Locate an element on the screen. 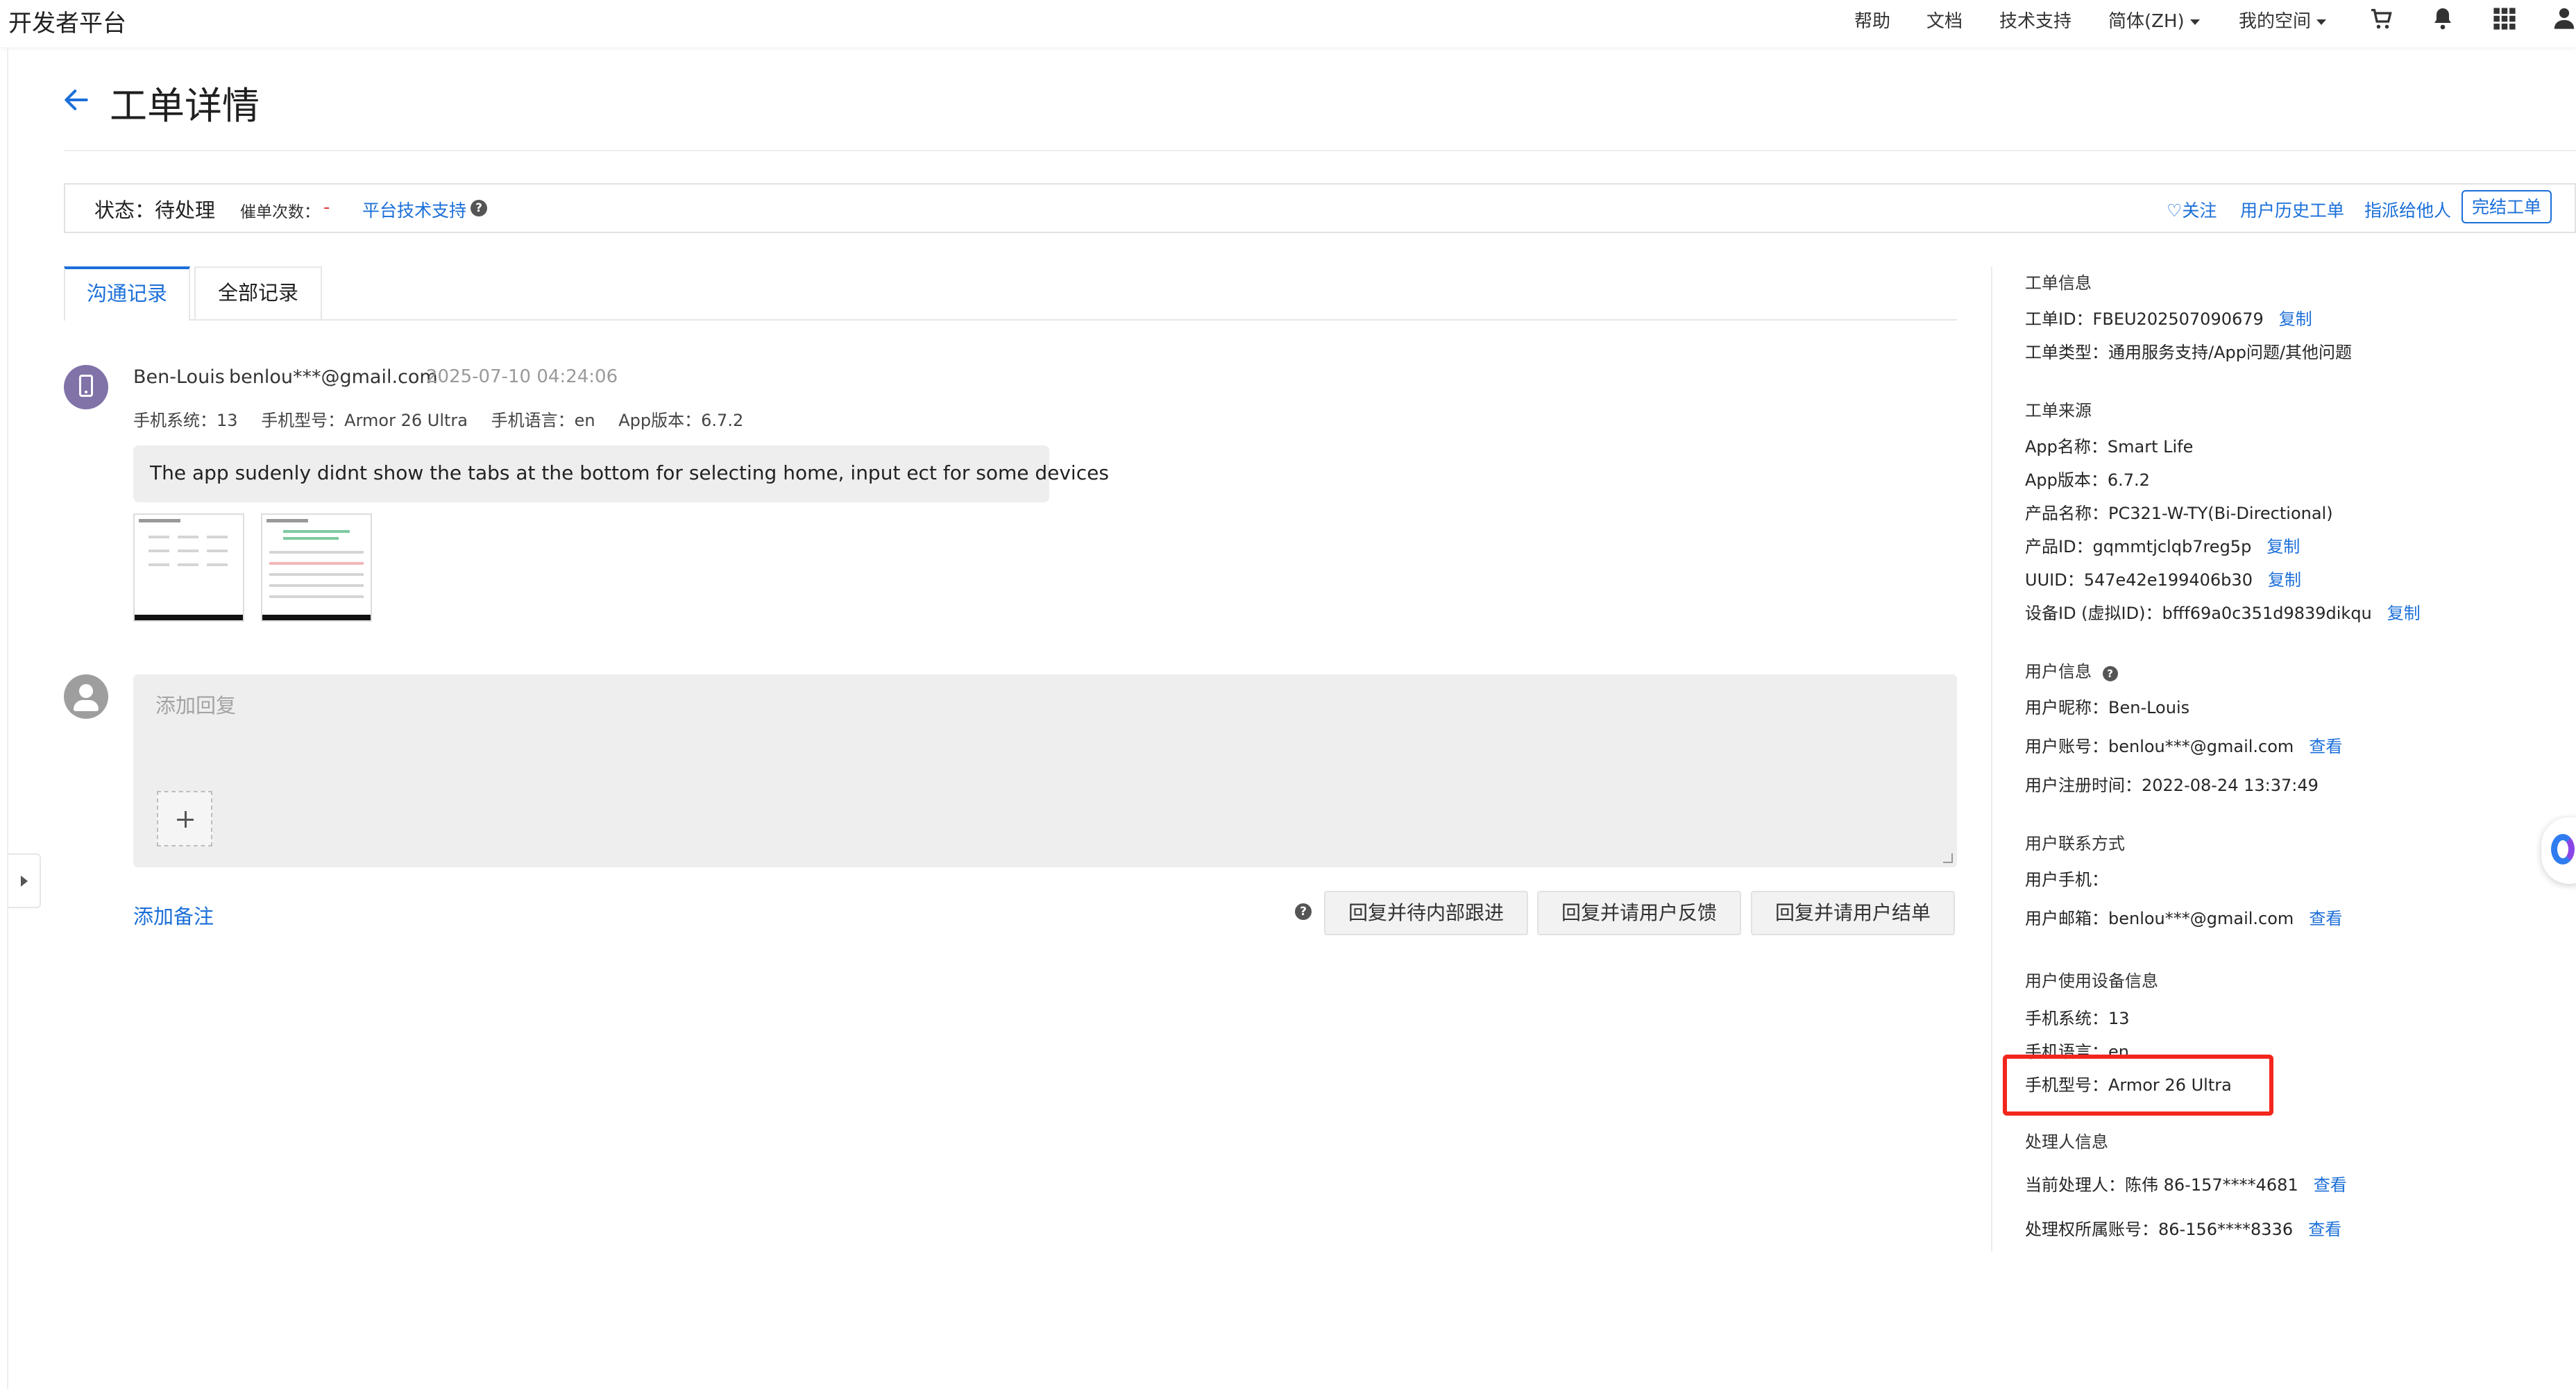  device-id-row: 设备ID (虚拟ID)：bfff69a0c351d9839dikqu 复制 is located at coordinates (2223, 611).